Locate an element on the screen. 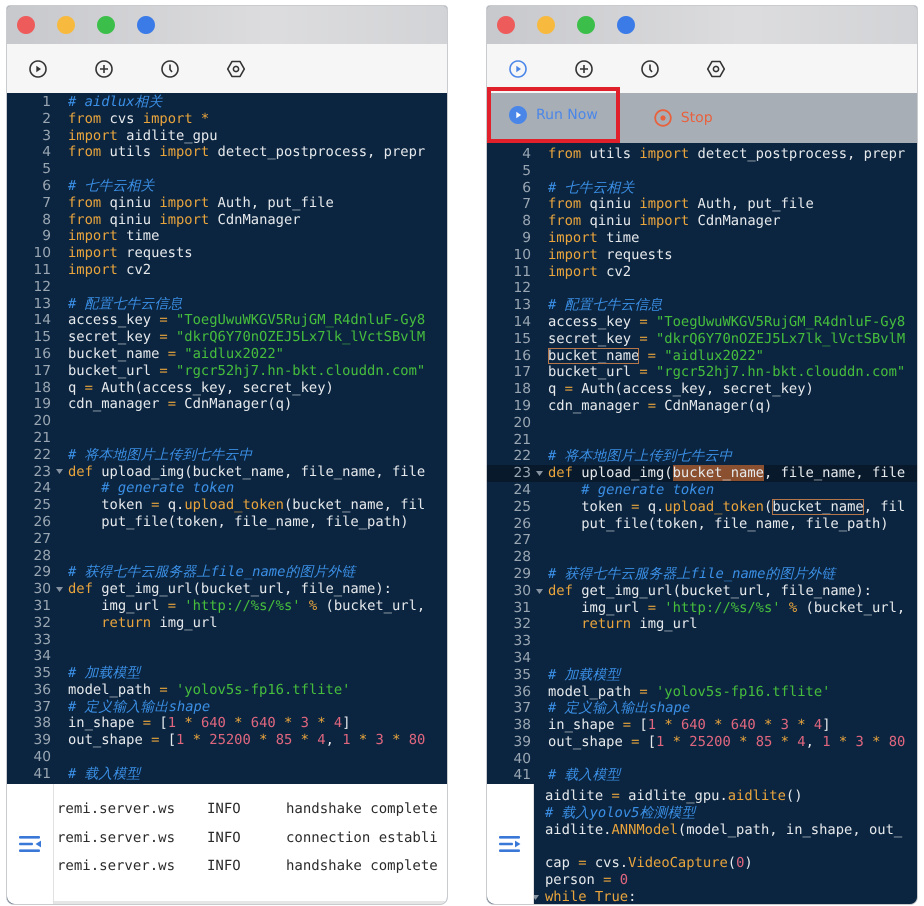 The image size is (924, 906). clock-icon is located at coordinates (650, 68).